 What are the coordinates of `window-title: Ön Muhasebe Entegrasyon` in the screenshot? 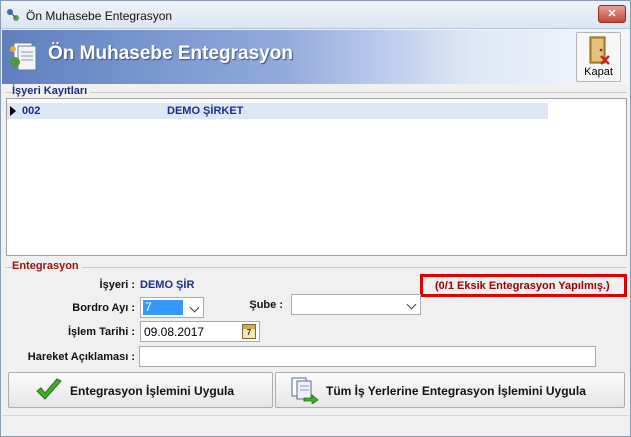 It's located at (99, 16).